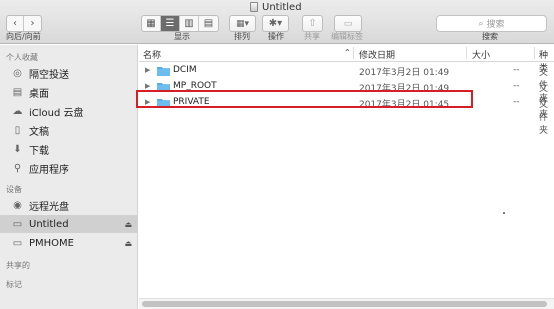  What do you see at coordinates (56, 113) in the screenshot?
I see `sidebar-item-label: iCloud 云盘` at bounding box center [56, 113].